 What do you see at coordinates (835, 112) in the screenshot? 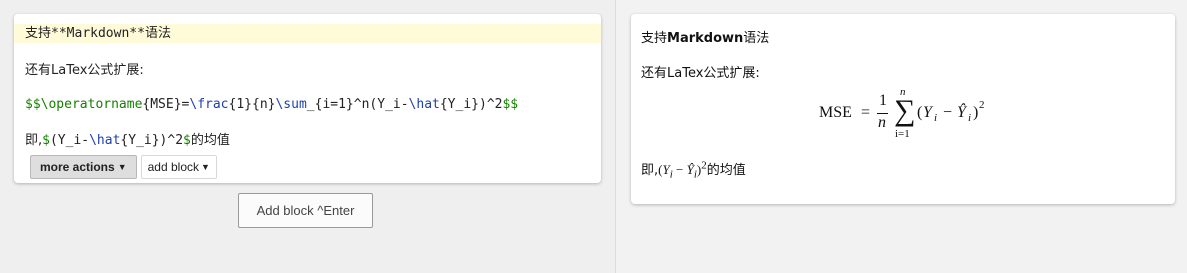
I see `formula-lhs: MSE` at bounding box center [835, 112].